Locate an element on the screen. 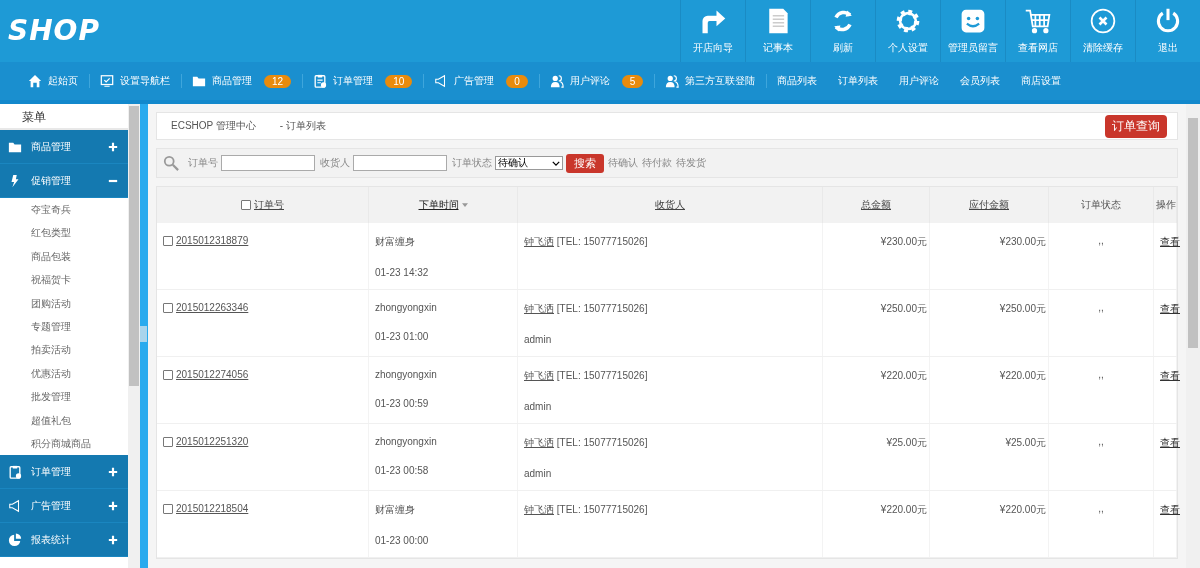  sidebar-group: 报表统计 is located at coordinates (64, 540).